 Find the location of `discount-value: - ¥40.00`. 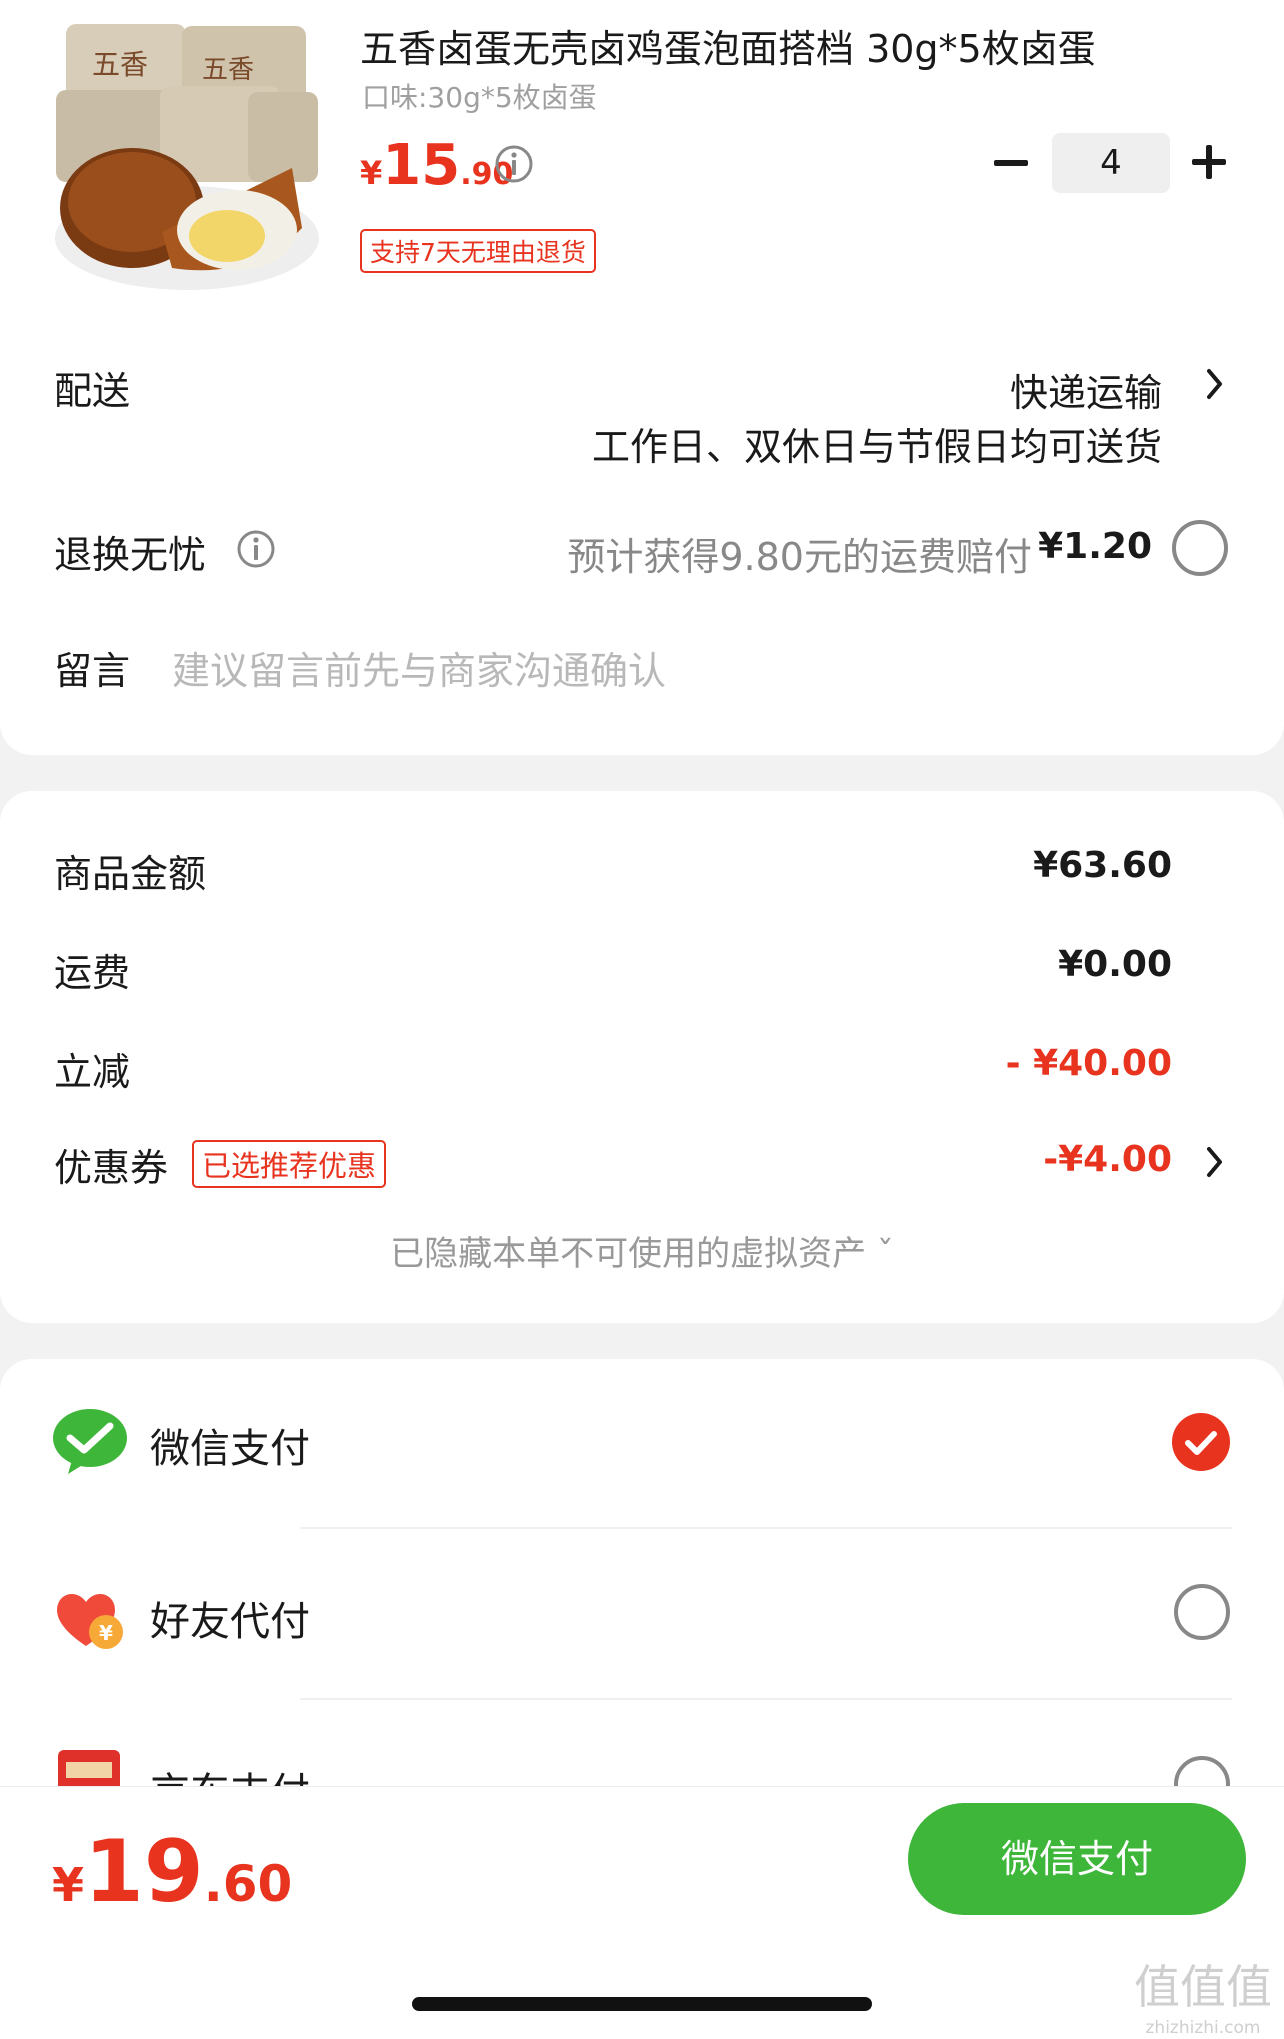

discount-value: - ¥40.00 is located at coordinates (1088, 1063).